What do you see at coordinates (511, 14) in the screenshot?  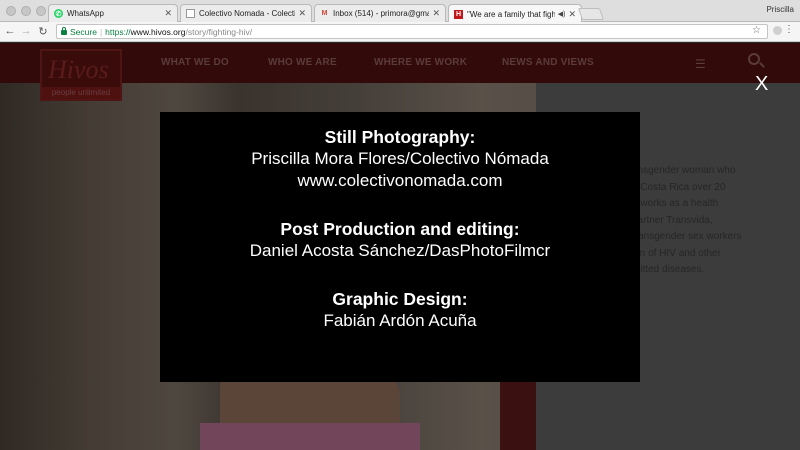 I see `tab-title: "We are a family that fights` at bounding box center [511, 14].